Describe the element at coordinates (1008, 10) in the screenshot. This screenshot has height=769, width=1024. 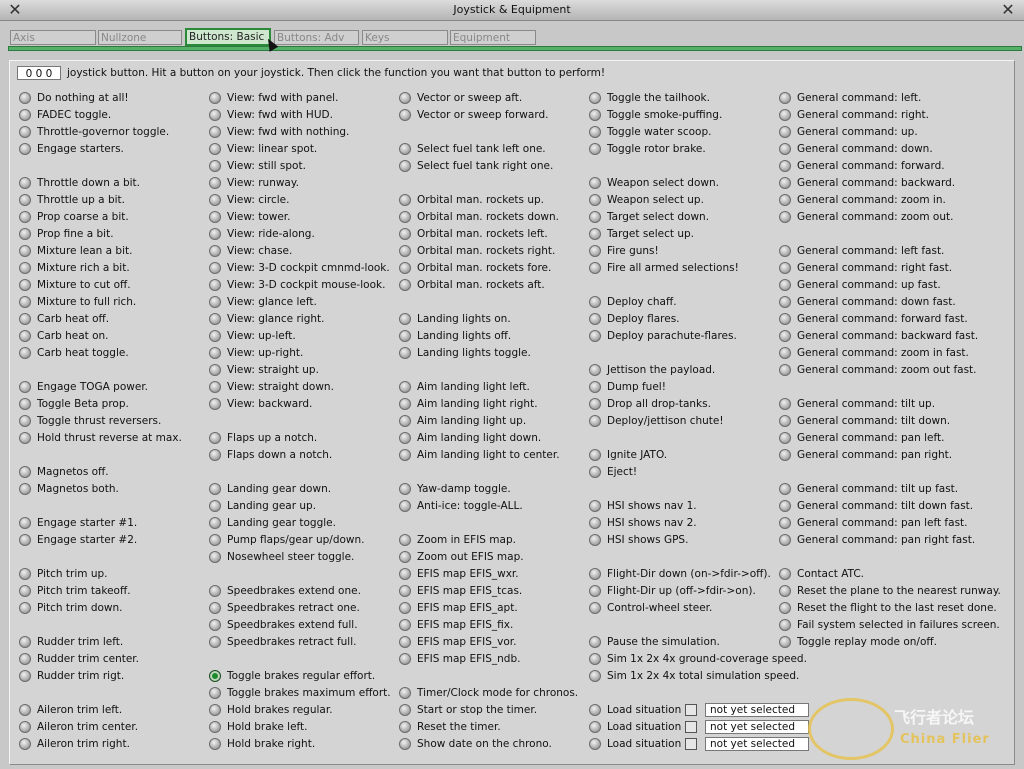
I see `close-icon: ✕` at that location.